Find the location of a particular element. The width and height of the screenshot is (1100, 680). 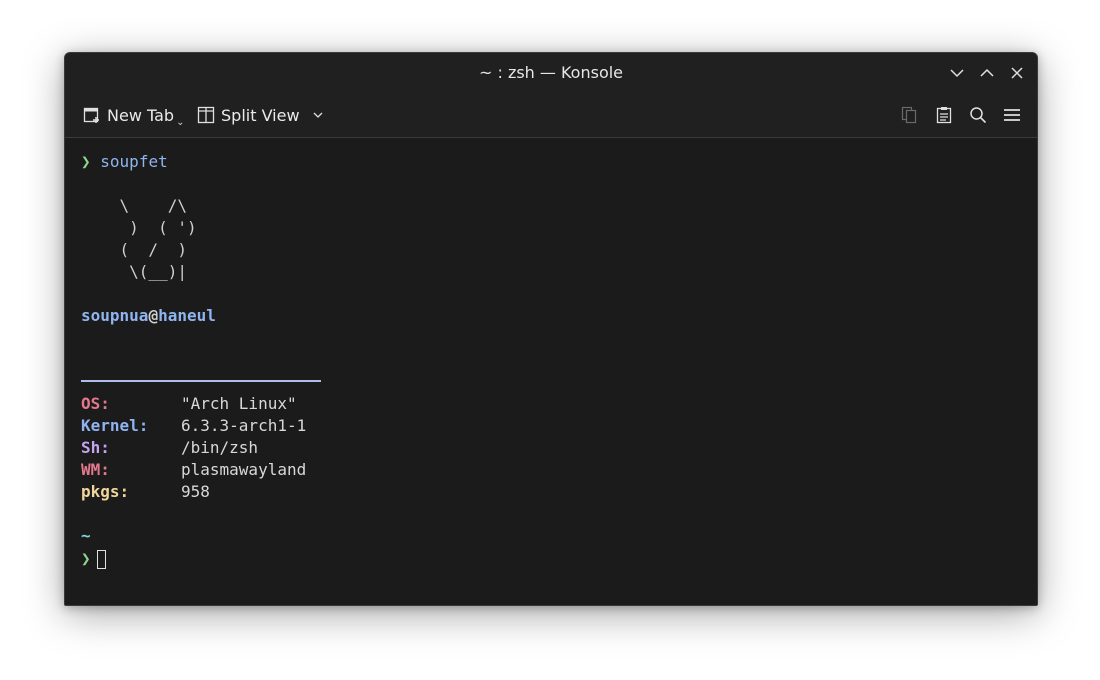

maximize-button is located at coordinates (987, 73).